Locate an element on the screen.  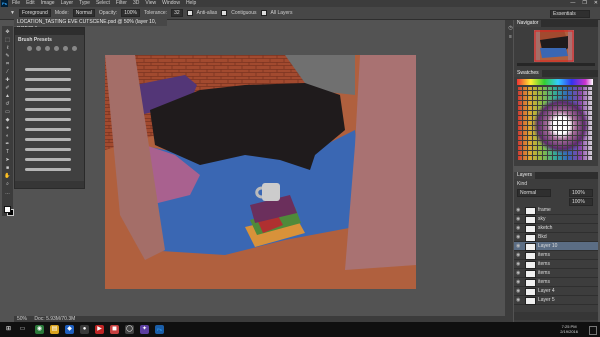
tab-swatches: Swatches is located at coordinates (528, 73).